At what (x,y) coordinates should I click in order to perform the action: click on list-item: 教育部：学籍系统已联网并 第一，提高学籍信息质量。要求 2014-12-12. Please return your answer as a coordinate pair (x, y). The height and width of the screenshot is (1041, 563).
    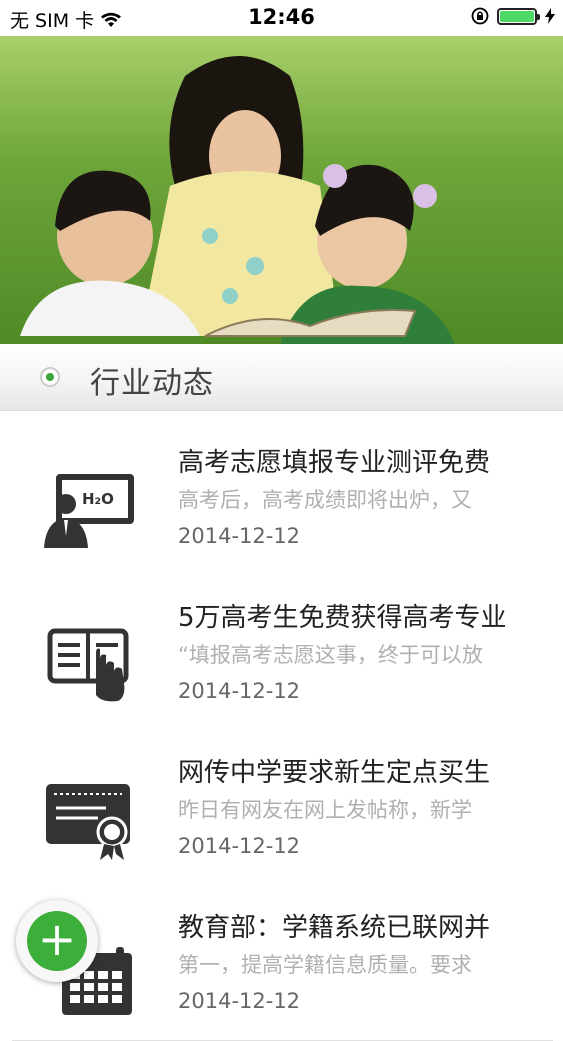
    Looking at the image, I should click on (282, 963).